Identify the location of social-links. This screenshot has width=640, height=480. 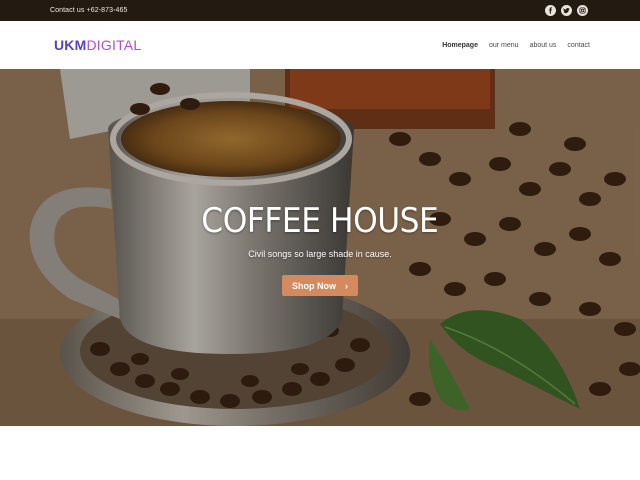
(566, 10).